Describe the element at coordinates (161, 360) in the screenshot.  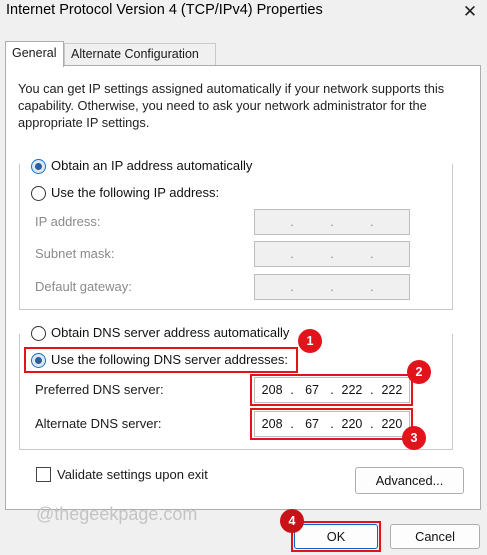
I see `annotation-highlight-dns-radio` at that location.